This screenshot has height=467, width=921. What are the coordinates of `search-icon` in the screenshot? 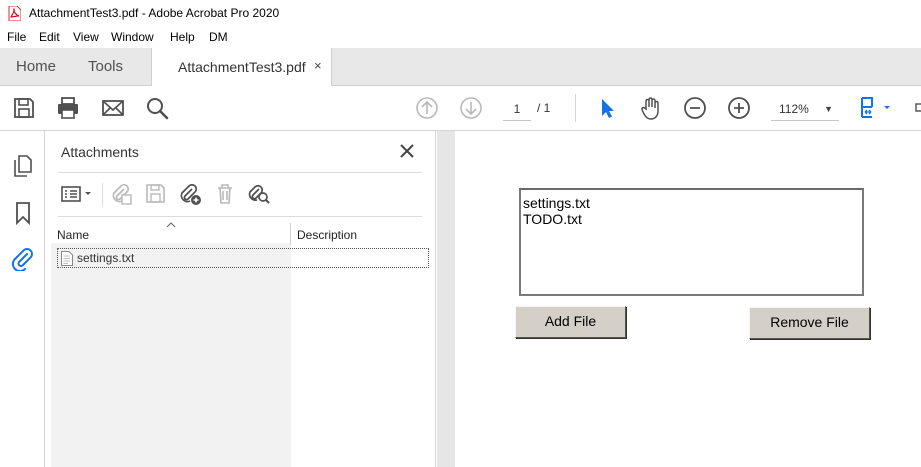 It's located at (157, 108).